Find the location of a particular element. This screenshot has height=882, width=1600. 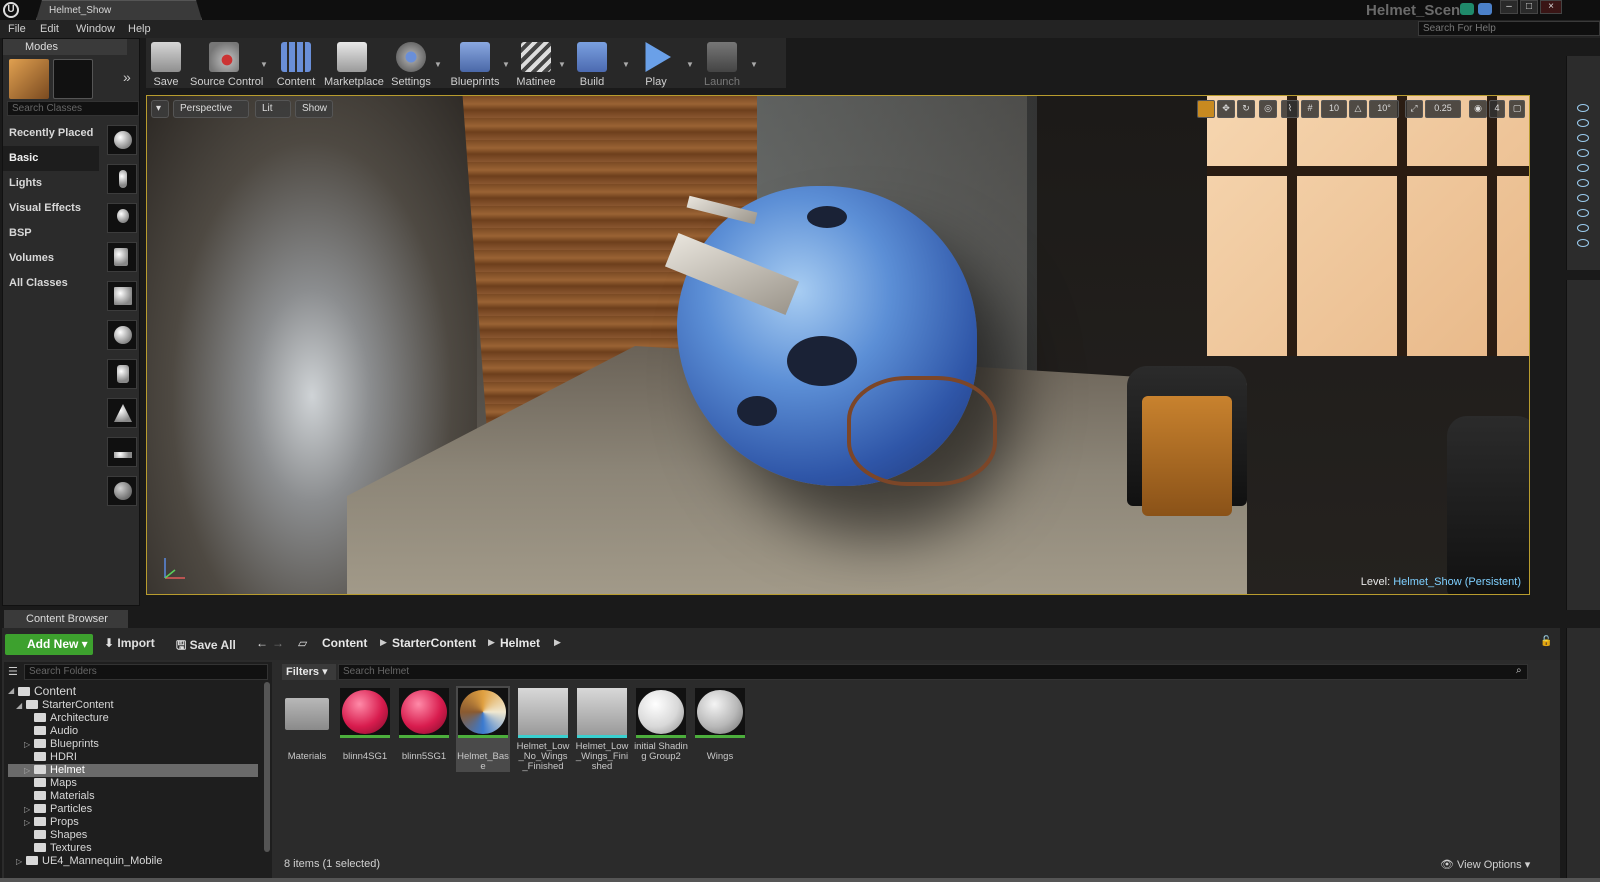

category-basic: Basic is located at coordinates (51, 158).